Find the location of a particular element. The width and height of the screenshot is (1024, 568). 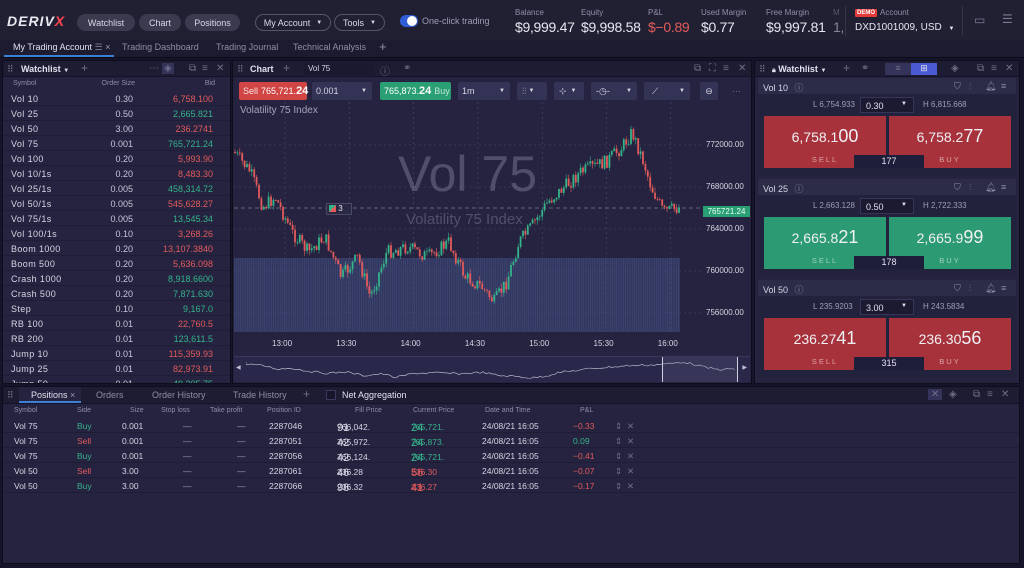

column-header-bid: Bid is located at coordinates (210, 83).